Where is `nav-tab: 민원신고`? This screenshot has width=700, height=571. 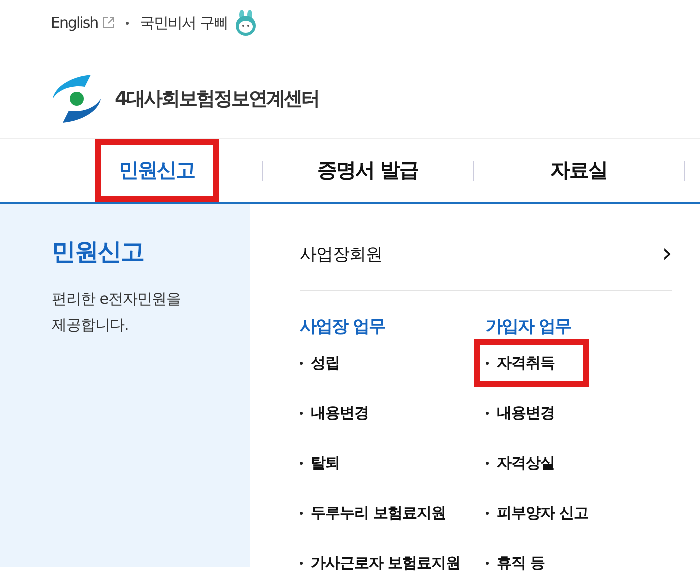 nav-tab: 민원신고 is located at coordinates (157, 170).